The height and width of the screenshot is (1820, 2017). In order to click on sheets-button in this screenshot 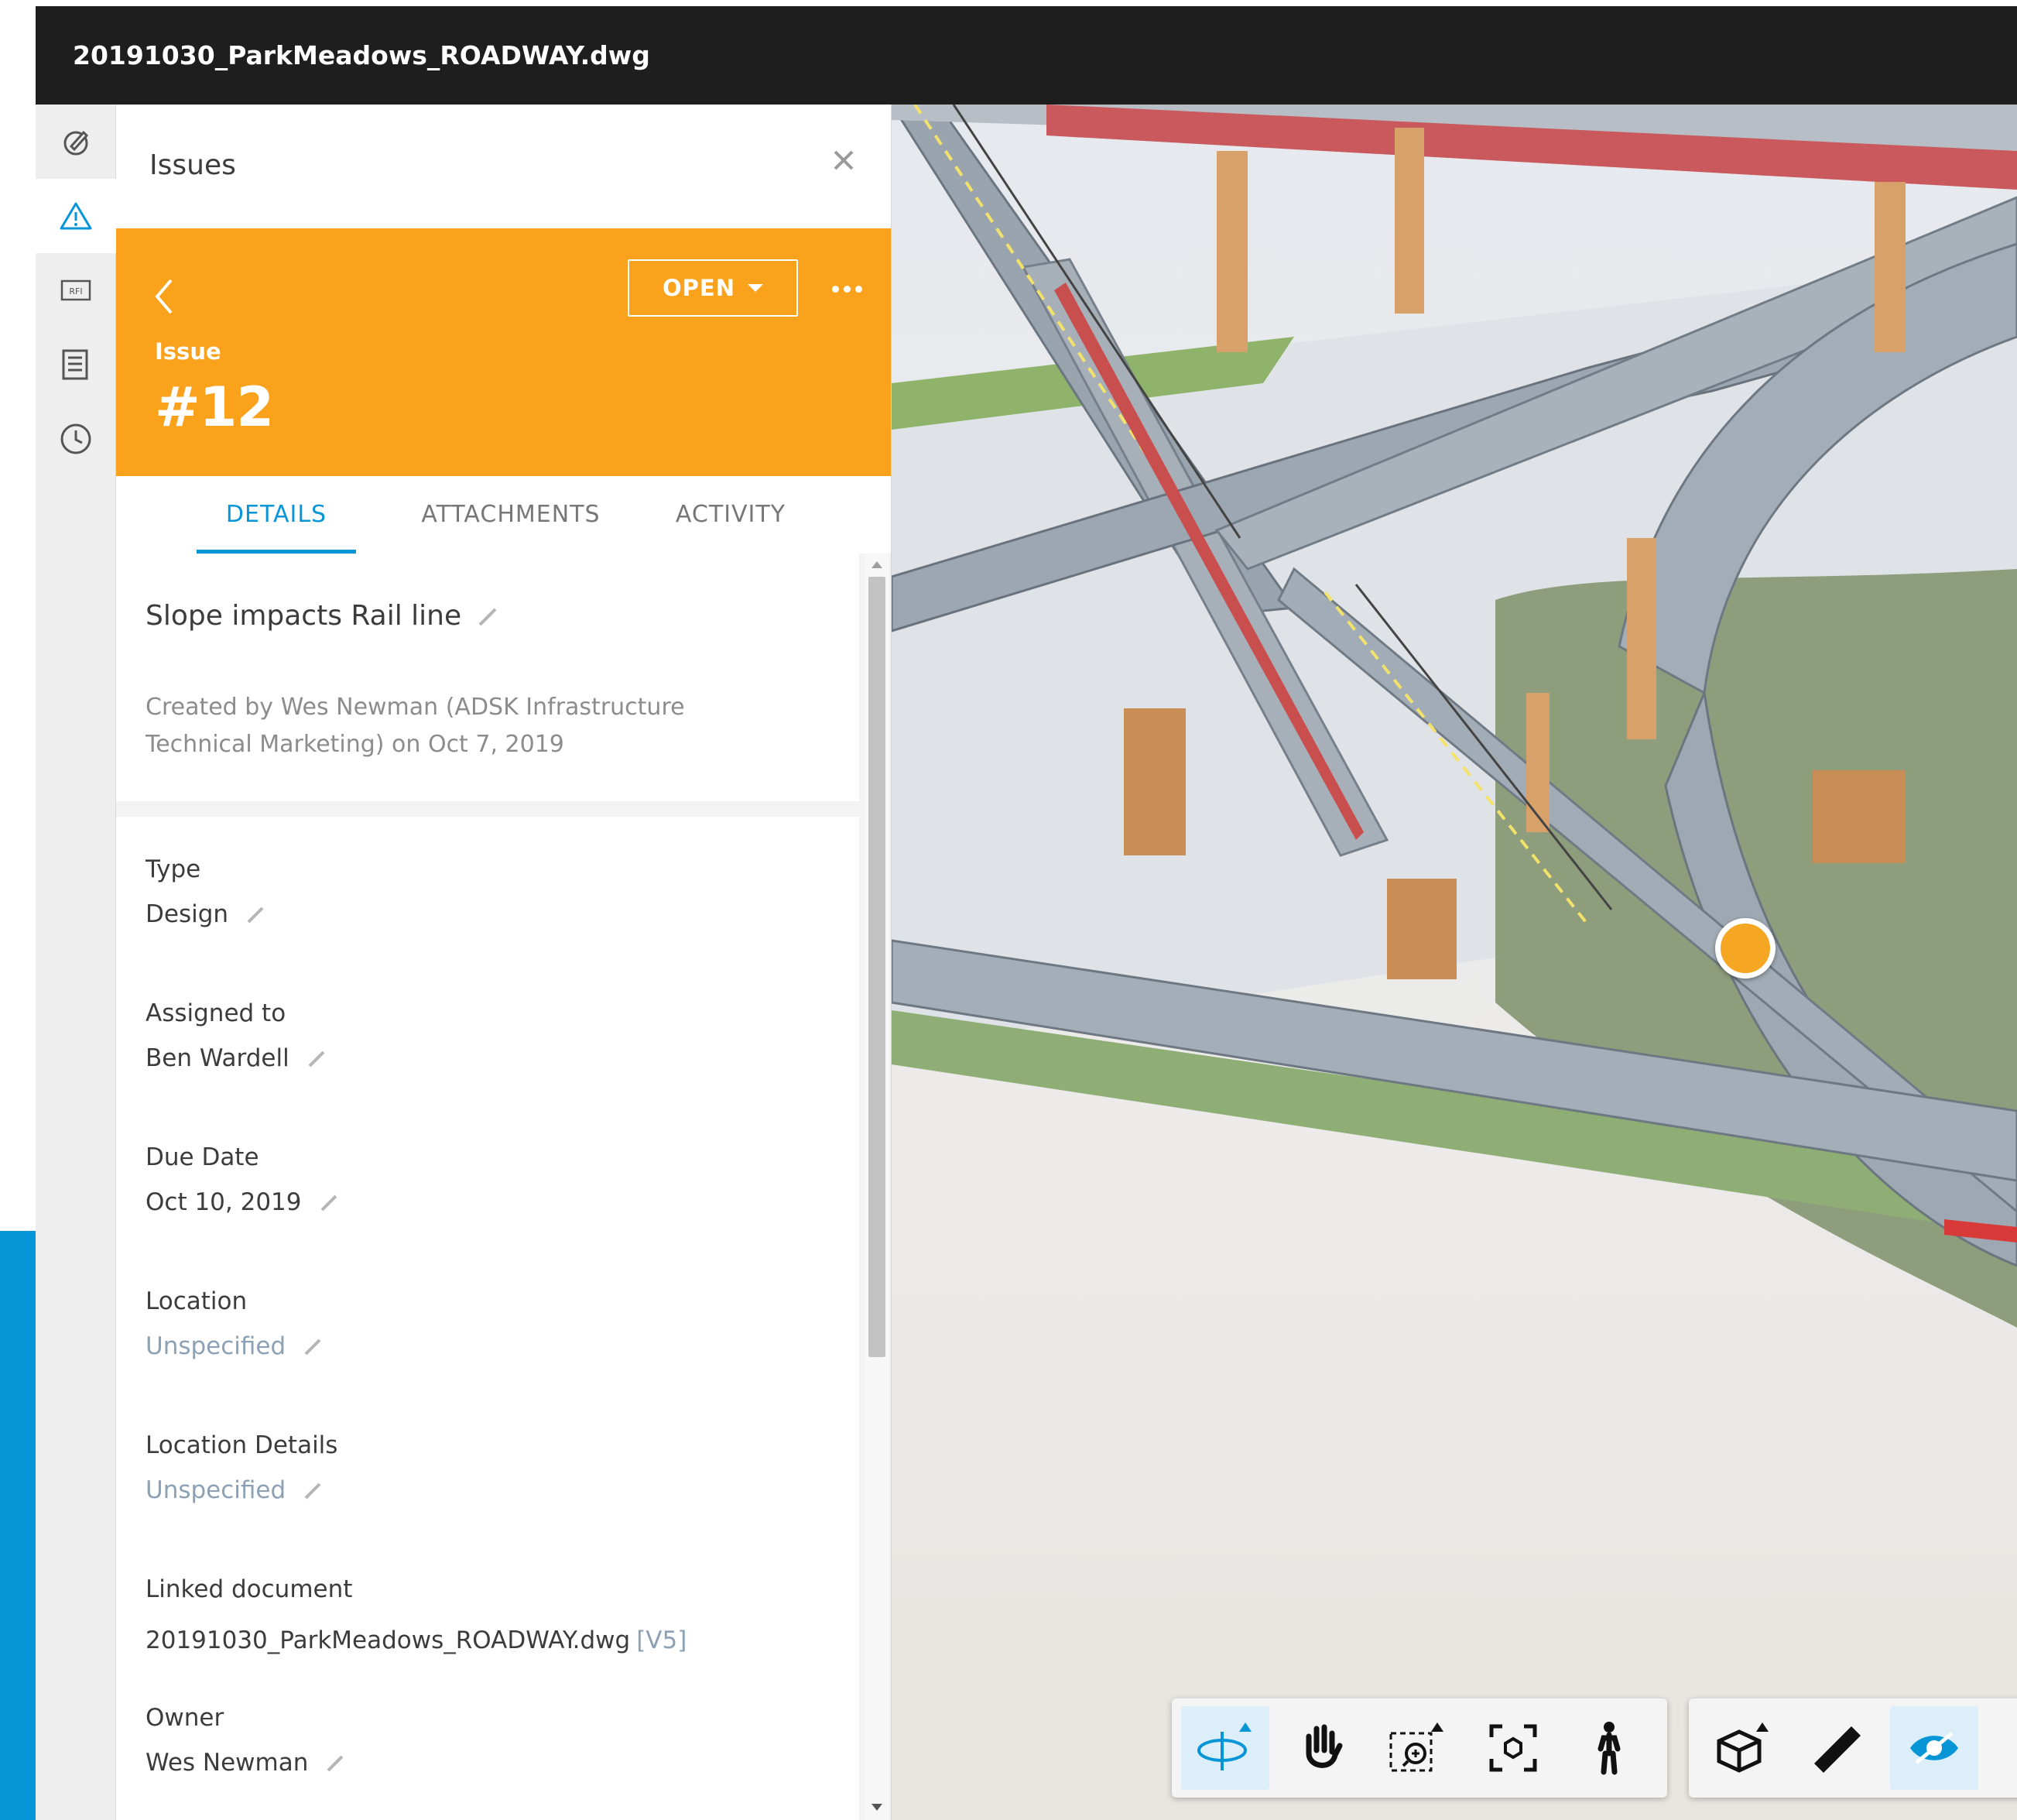, I will do `click(76, 365)`.